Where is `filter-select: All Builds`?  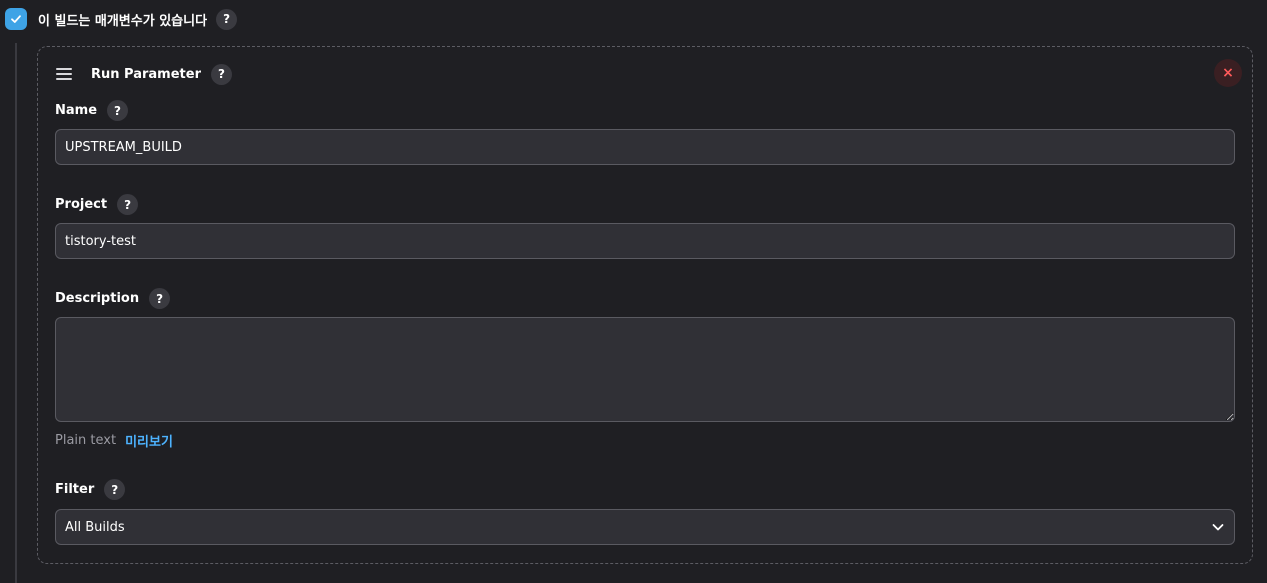 filter-select: All Builds is located at coordinates (645, 527).